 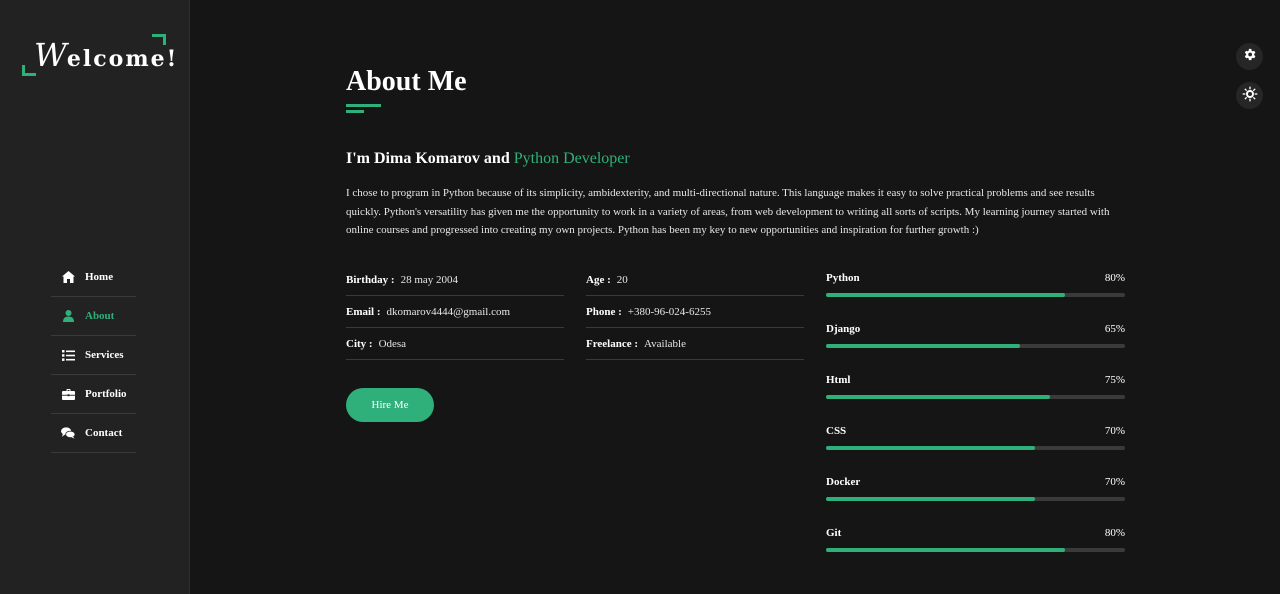 What do you see at coordinates (104, 355) in the screenshot?
I see `nav-label-services: Services` at bounding box center [104, 355].